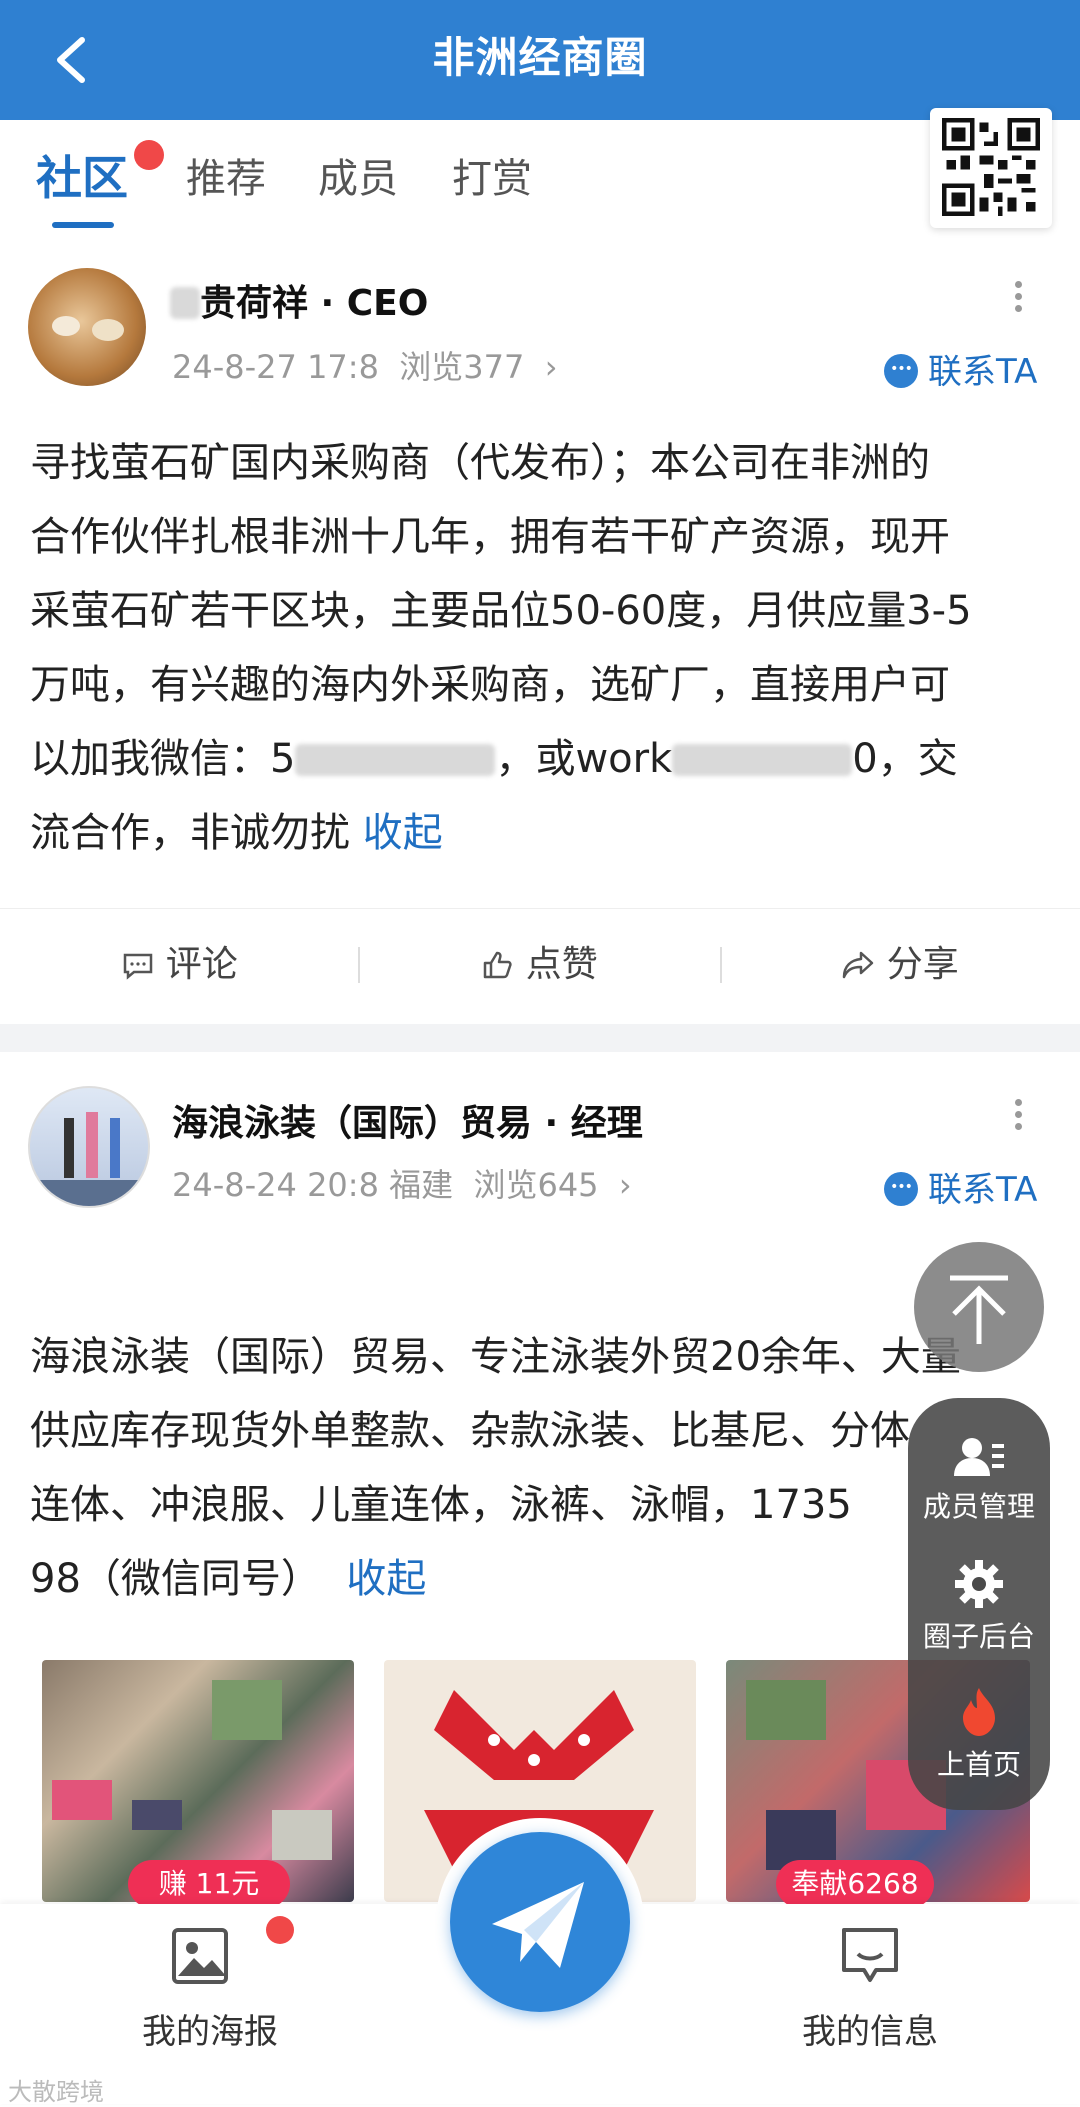 This screenshot has width=1080, height=2107. Describe the element at coordinates (538, 1925) in the screenshot. I see `paper-plane-icon` at that location.